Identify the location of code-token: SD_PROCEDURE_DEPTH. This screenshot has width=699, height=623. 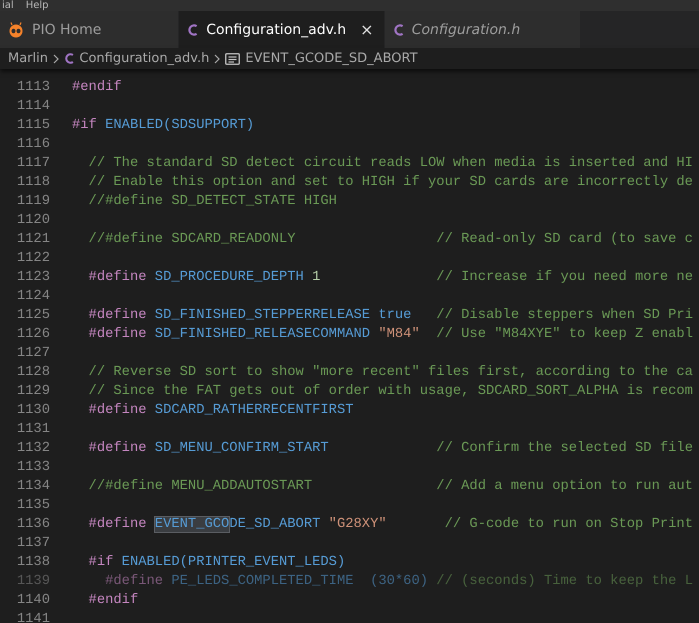
(229, 277).